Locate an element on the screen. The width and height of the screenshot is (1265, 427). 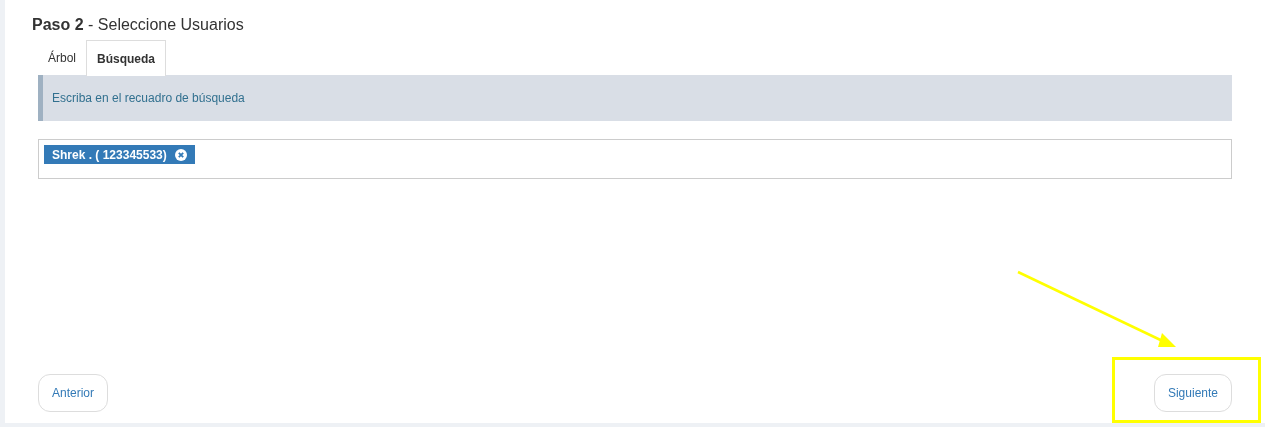
tab: Búsqueda is located at coordinates (126, 58).